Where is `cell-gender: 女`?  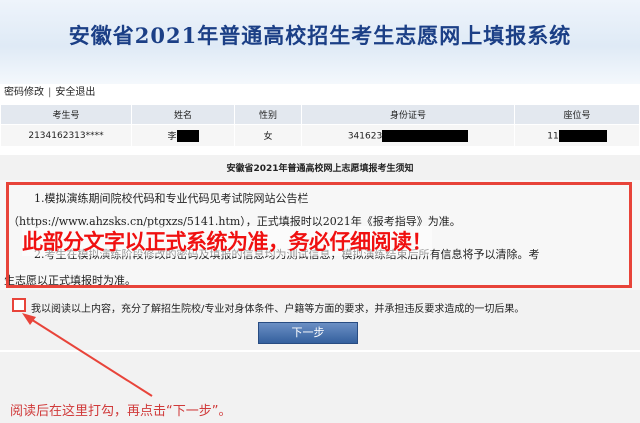
cell-gender: 女 is located at coordinates (268, 135).